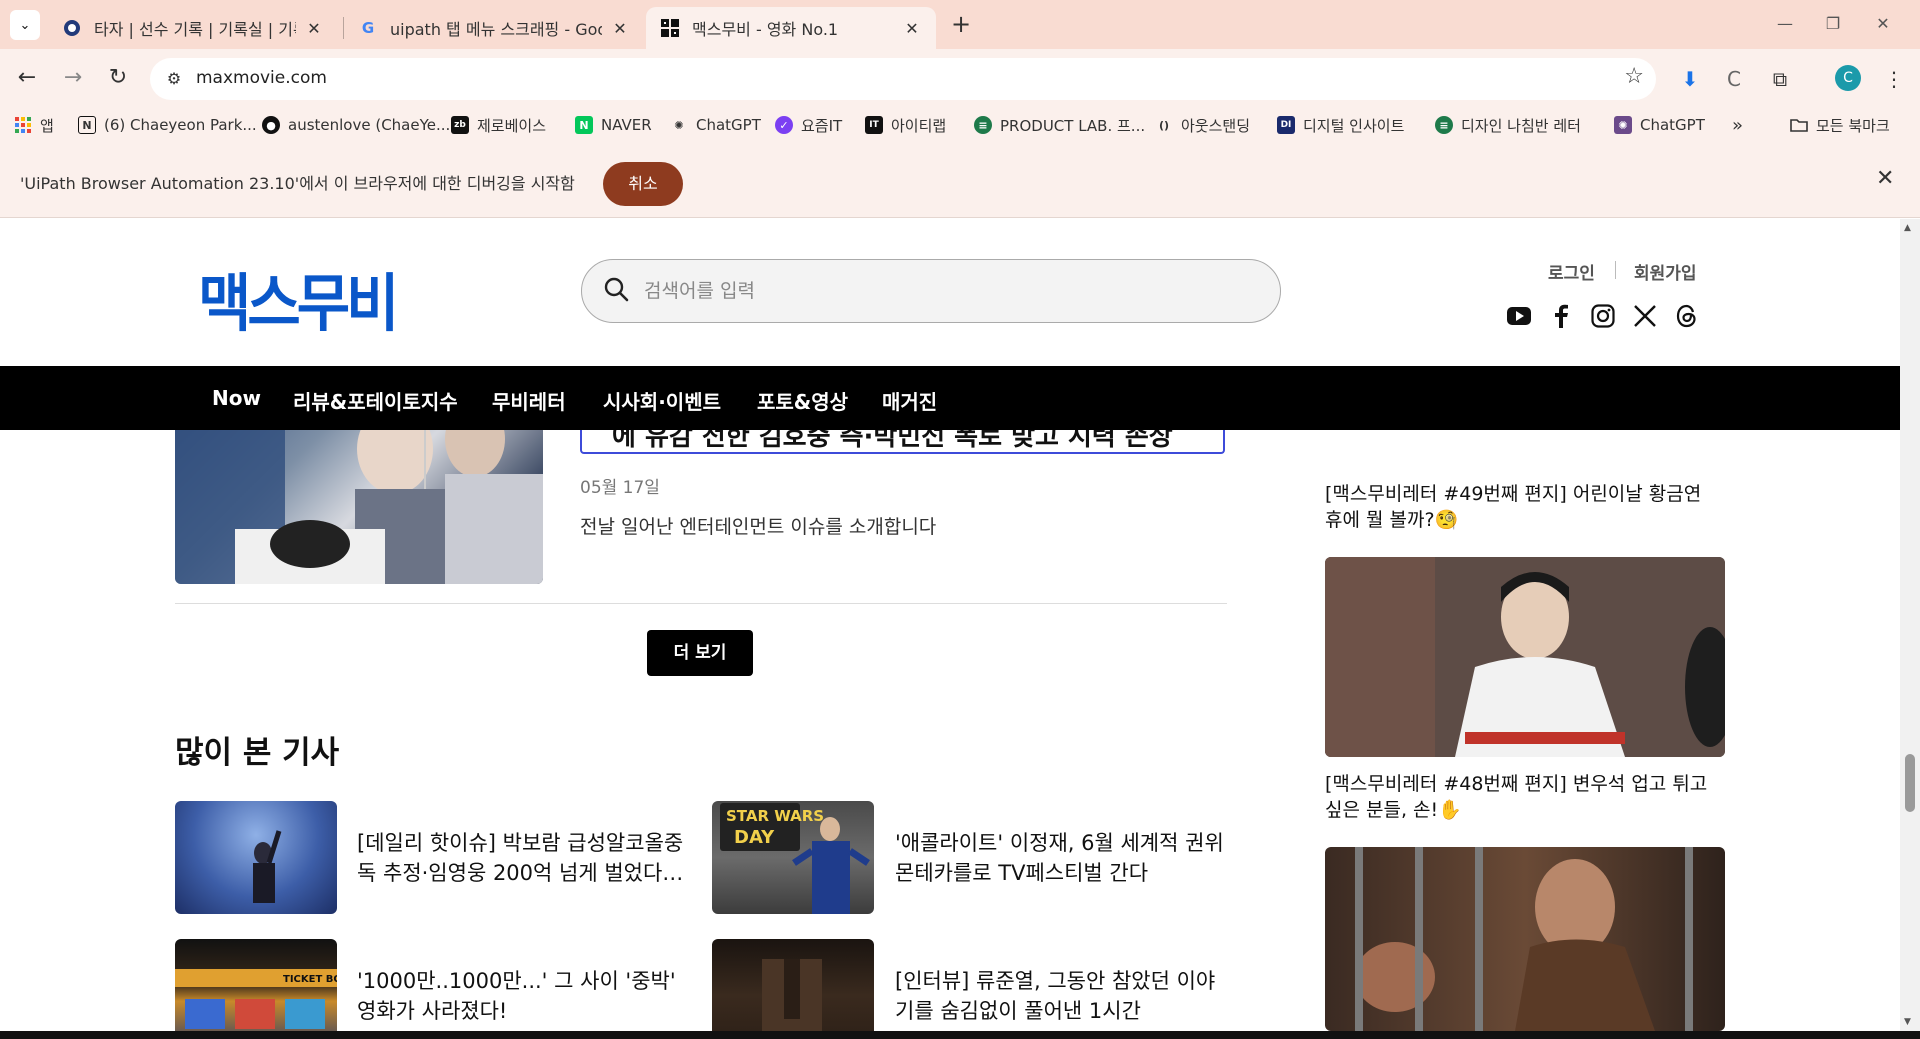  I want to click on digital-insight-icon: DI, so click(1286, 125).